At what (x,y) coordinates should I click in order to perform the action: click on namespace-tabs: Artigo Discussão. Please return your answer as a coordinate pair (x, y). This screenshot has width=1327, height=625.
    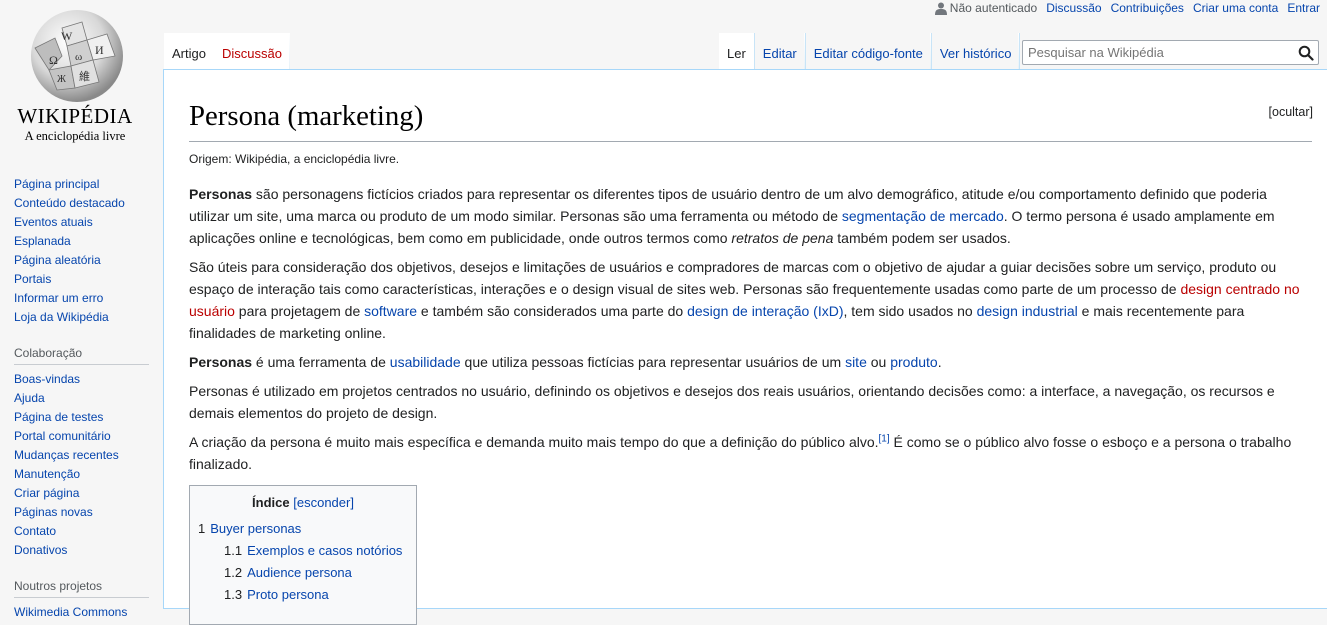
    Looking at the image, I should click on (227, 51).